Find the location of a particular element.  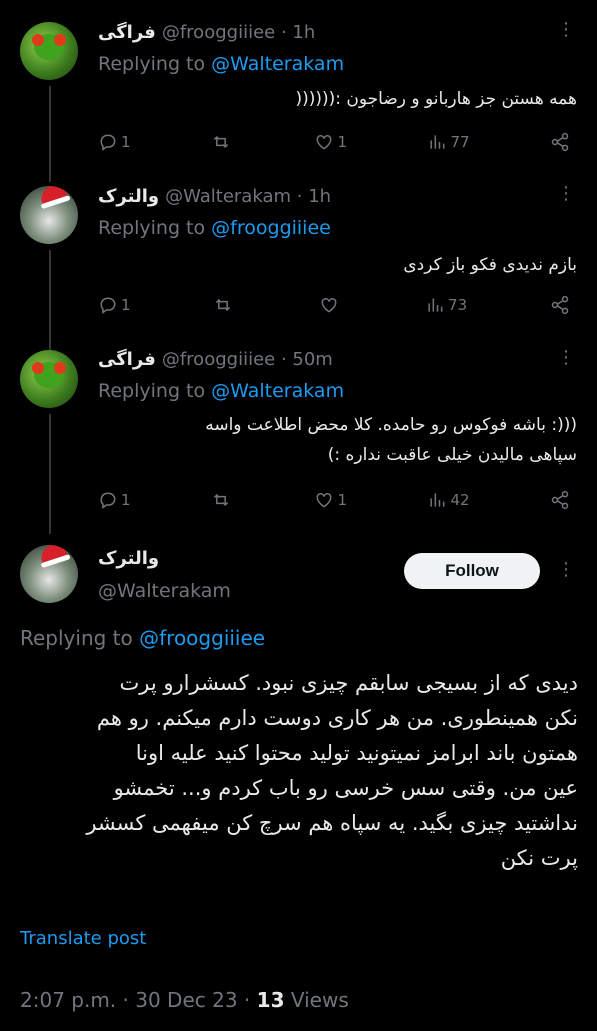

view-count: 77 is located at coordinates (460, 142).